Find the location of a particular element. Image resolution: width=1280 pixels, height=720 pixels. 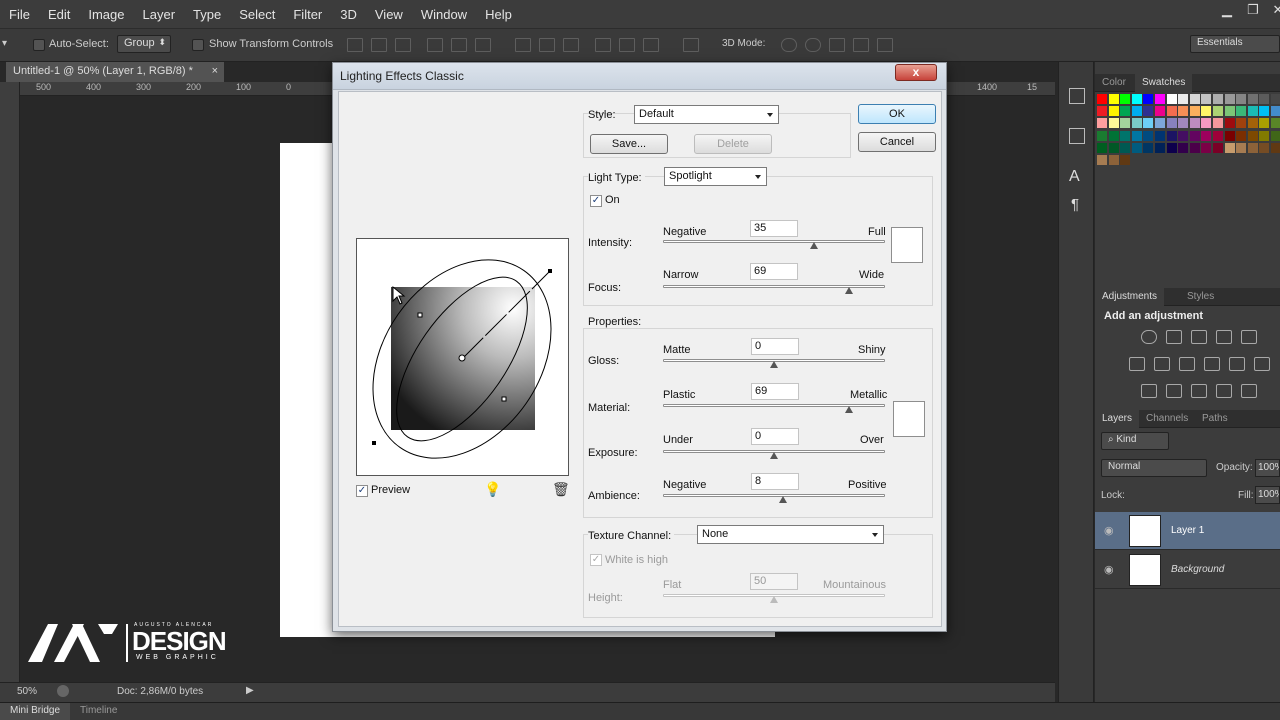

tab-swatches: Swatches is located at coordinates (1164, 83).